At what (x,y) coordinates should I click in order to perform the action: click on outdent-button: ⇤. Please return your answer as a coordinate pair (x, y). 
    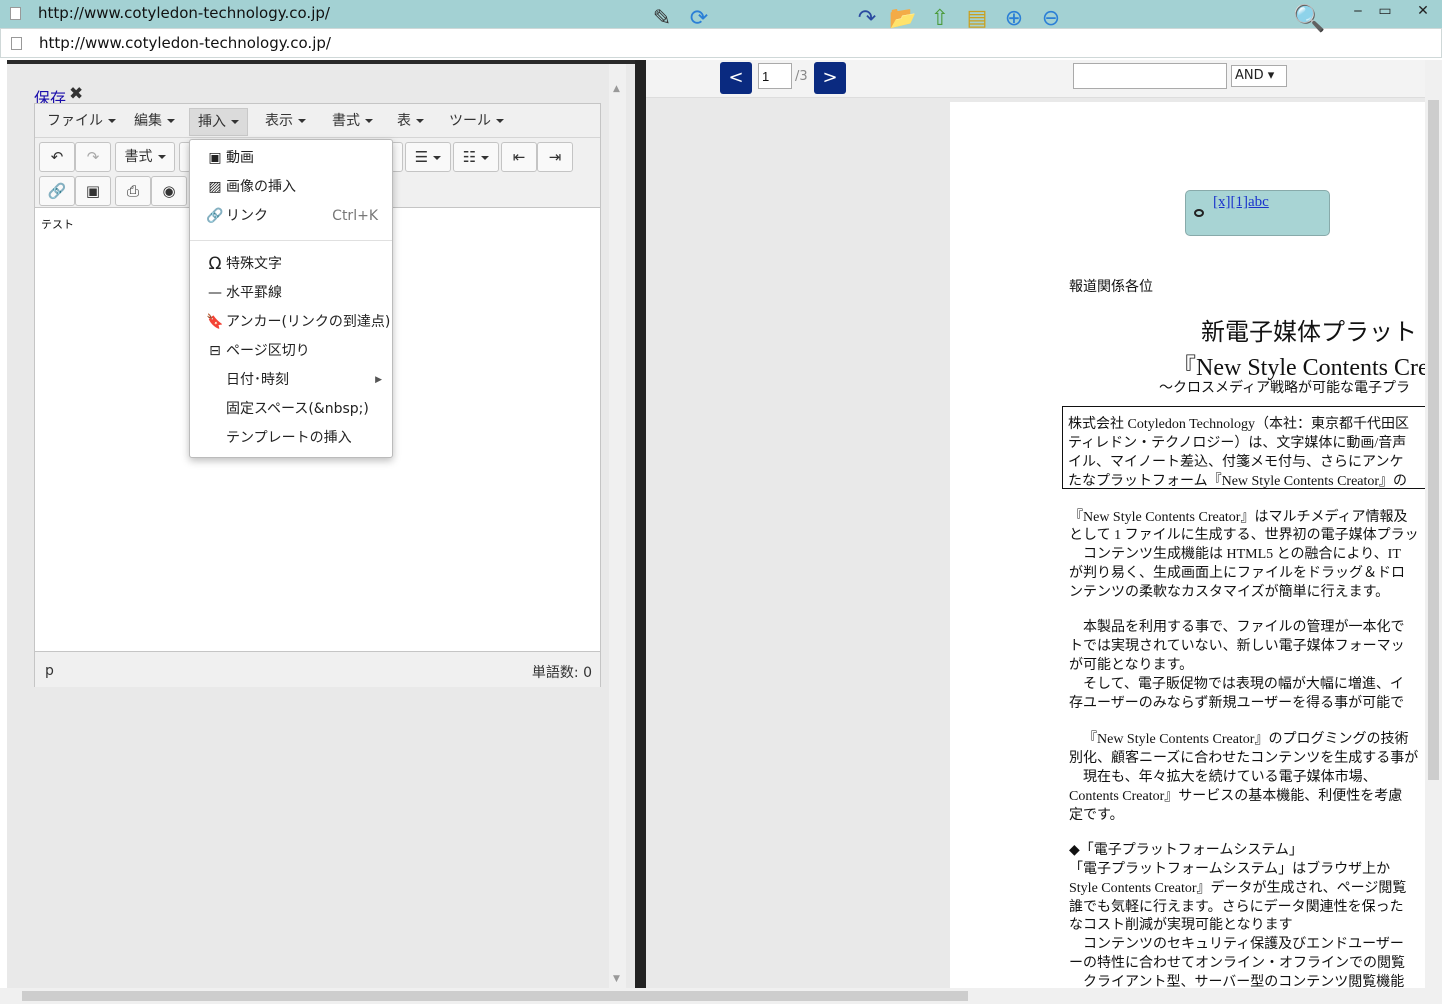
    Looking at the image, I should click on (519, 157).